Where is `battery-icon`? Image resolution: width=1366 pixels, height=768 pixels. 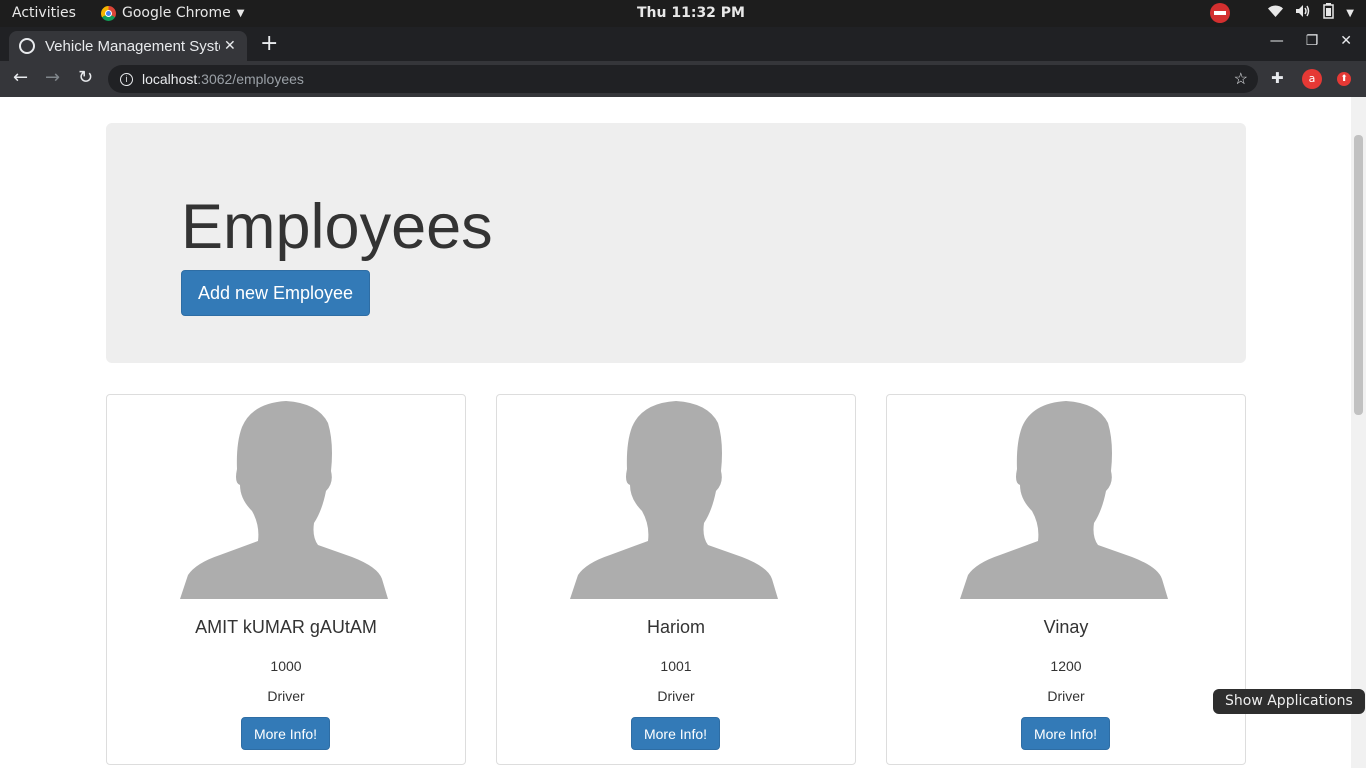
battery-icon is located at coordinates (1329, 13).